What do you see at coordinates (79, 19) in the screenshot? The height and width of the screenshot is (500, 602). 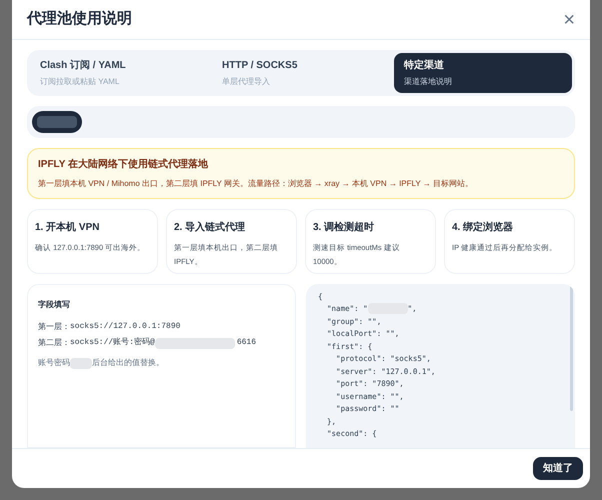 I see `dialog-title: 代理池使用说明` at bounding box center [79, 19].